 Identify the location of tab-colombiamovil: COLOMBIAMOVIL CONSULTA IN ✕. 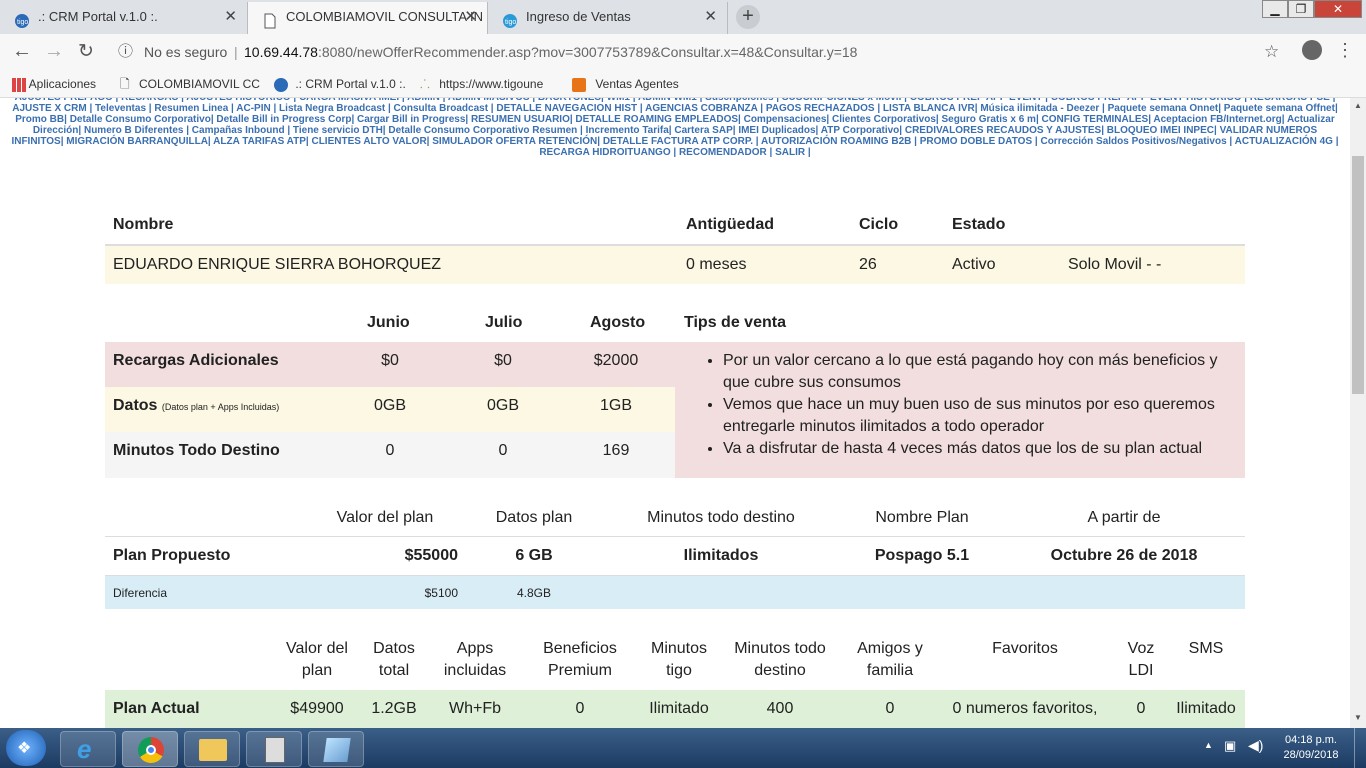
(368, 18).